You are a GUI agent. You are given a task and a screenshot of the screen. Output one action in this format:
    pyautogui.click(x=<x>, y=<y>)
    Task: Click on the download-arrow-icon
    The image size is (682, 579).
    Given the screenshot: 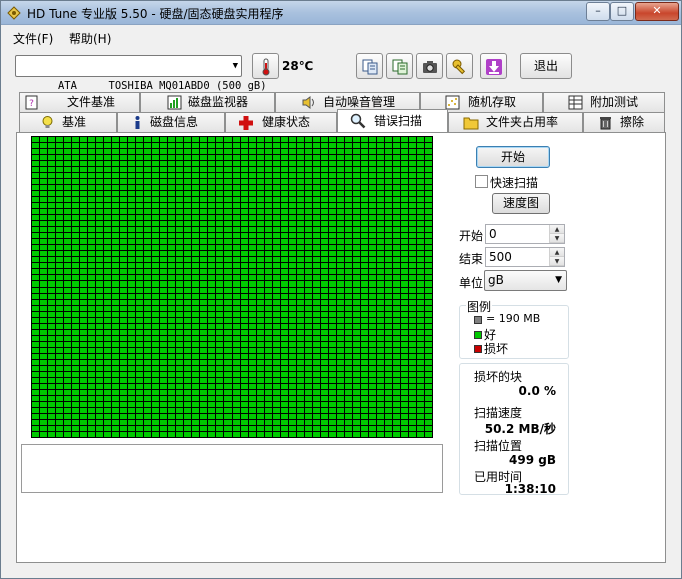 What is the action you would take?
    pyautogui.click(x=494, y=67)
    